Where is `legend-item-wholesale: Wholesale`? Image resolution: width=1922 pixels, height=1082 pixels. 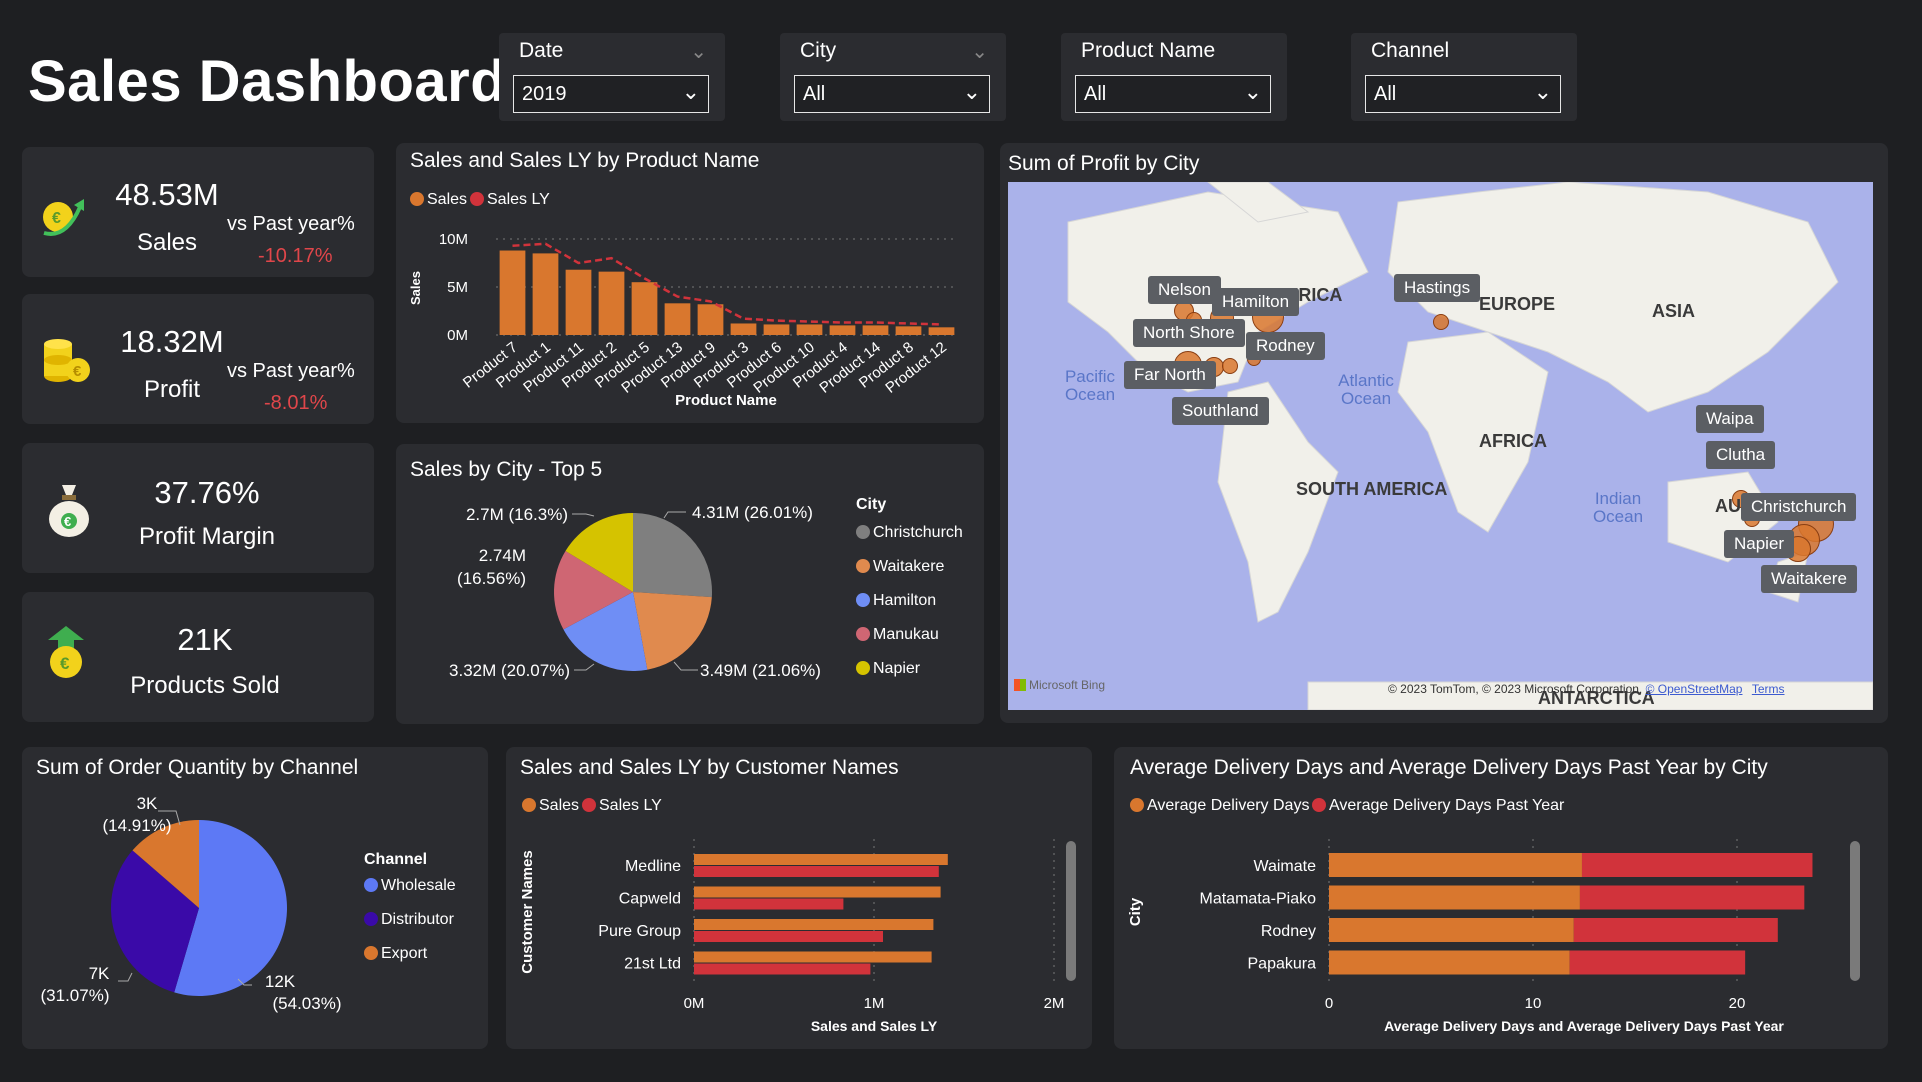
legend-item-wholesale: Wholesale is located at coordinates (410, 886).